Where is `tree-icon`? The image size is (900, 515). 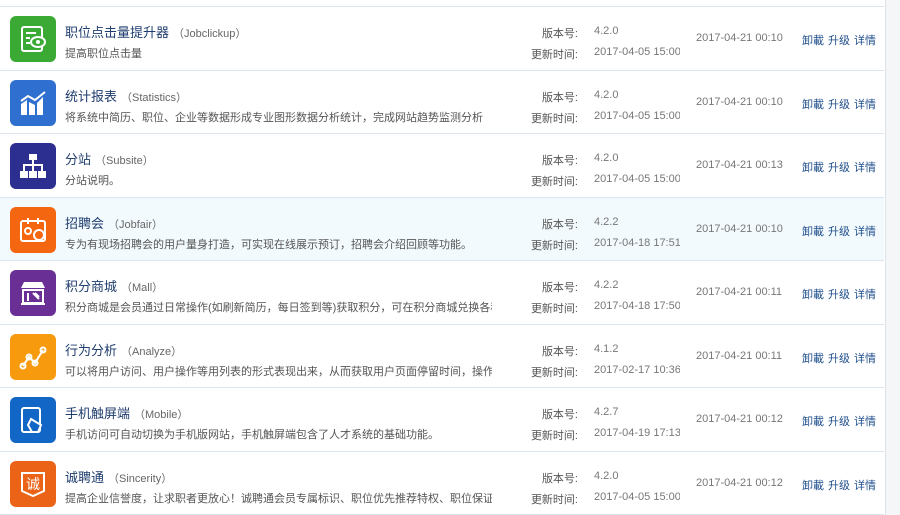
tree-icon is located at coordinates (33, 166).